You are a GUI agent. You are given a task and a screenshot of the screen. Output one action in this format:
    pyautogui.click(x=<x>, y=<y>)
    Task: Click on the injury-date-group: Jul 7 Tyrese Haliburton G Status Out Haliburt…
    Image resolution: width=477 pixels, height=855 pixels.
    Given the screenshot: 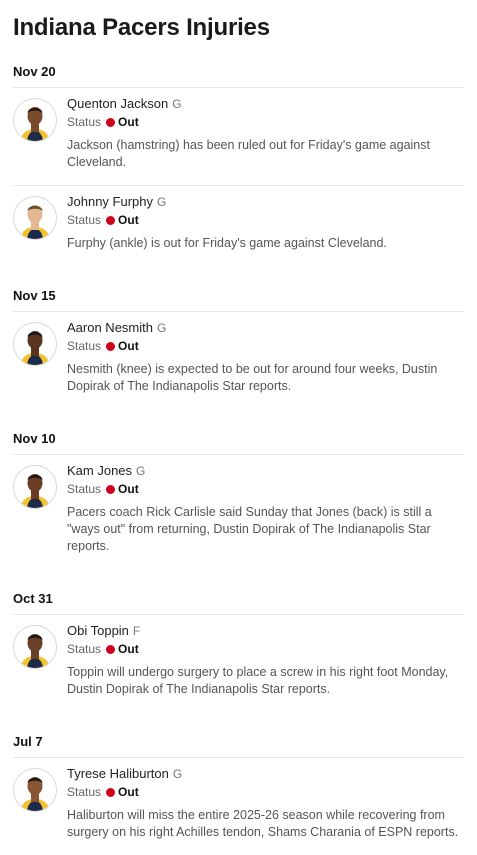 What is the action you would take?
    pyautogui.click(x=238, y=793)
    